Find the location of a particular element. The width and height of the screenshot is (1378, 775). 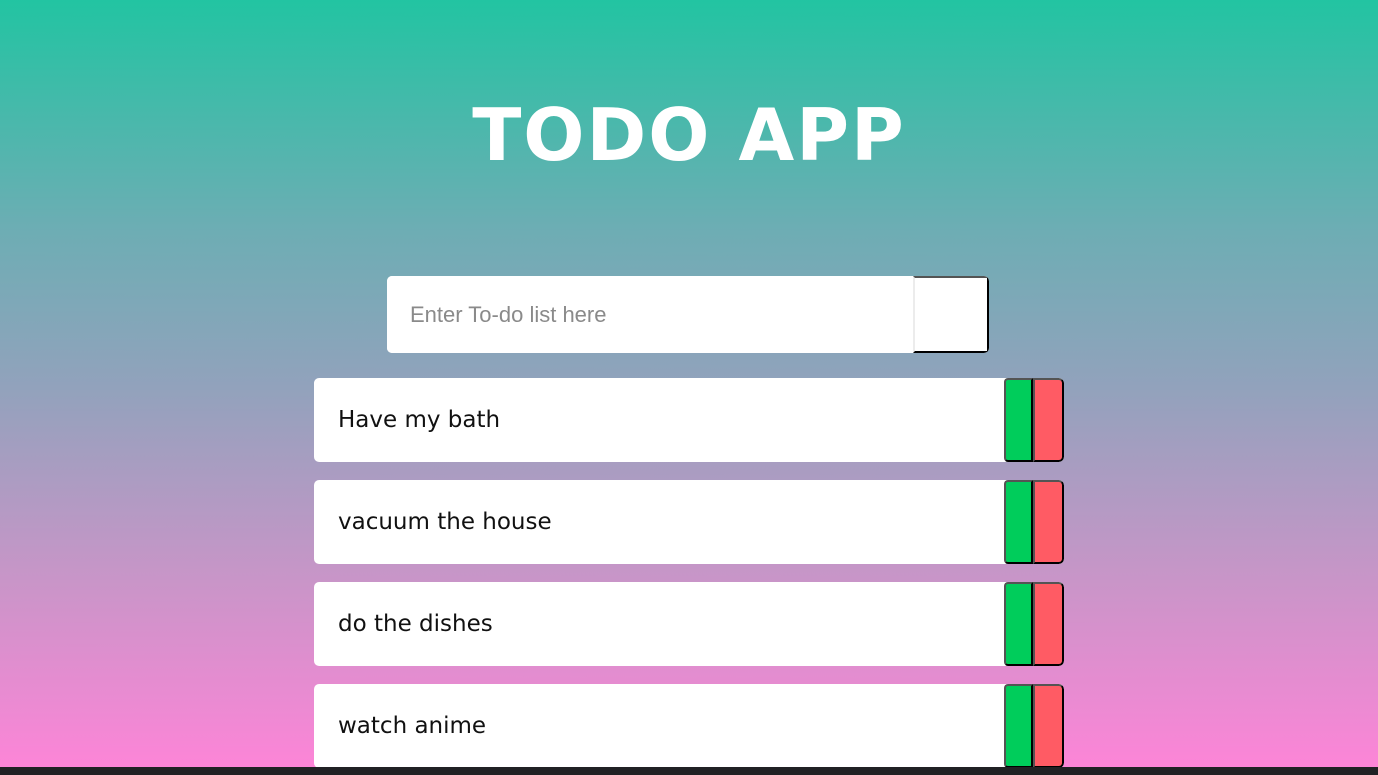

page-title: TODO APP is located at coordinates (689, 135).